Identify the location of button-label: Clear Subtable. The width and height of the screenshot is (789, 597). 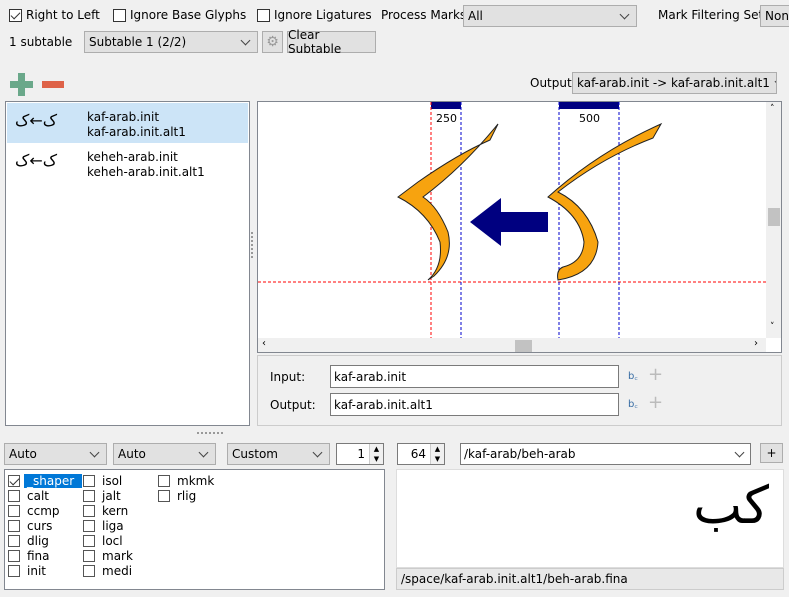
(315, 42).